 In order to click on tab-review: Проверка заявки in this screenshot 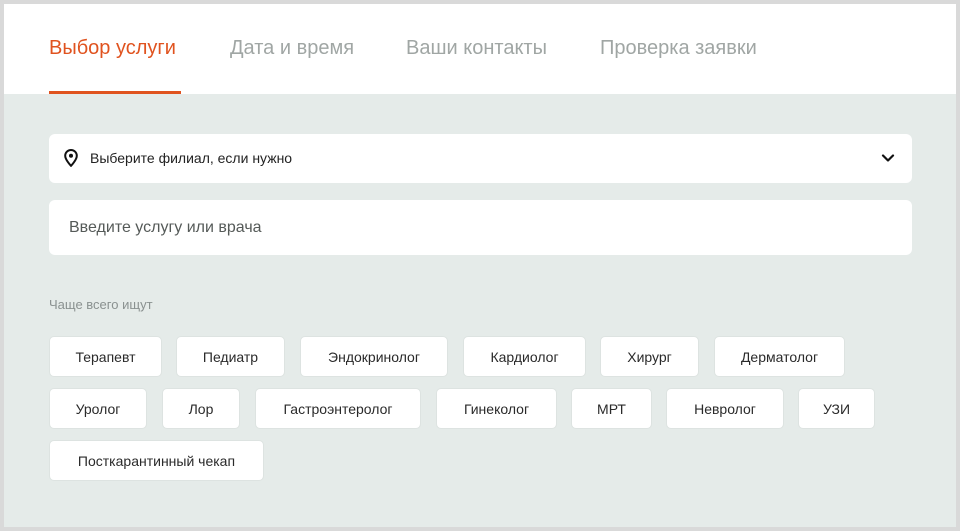, I will do `click(678, 48)`.